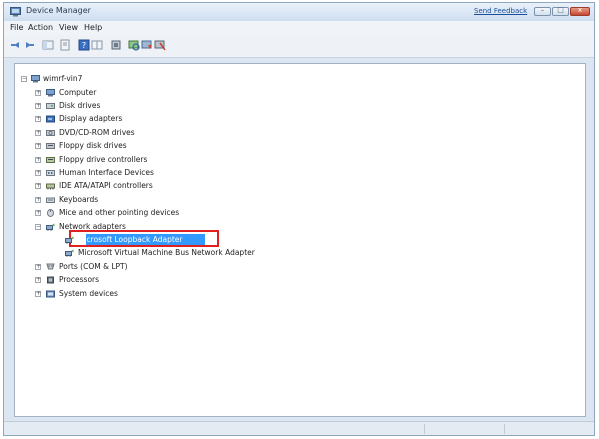 The image size is (599, 439). I want to click on tree-device-label: Microsoft Loopback Adapter, so click(130, 239).